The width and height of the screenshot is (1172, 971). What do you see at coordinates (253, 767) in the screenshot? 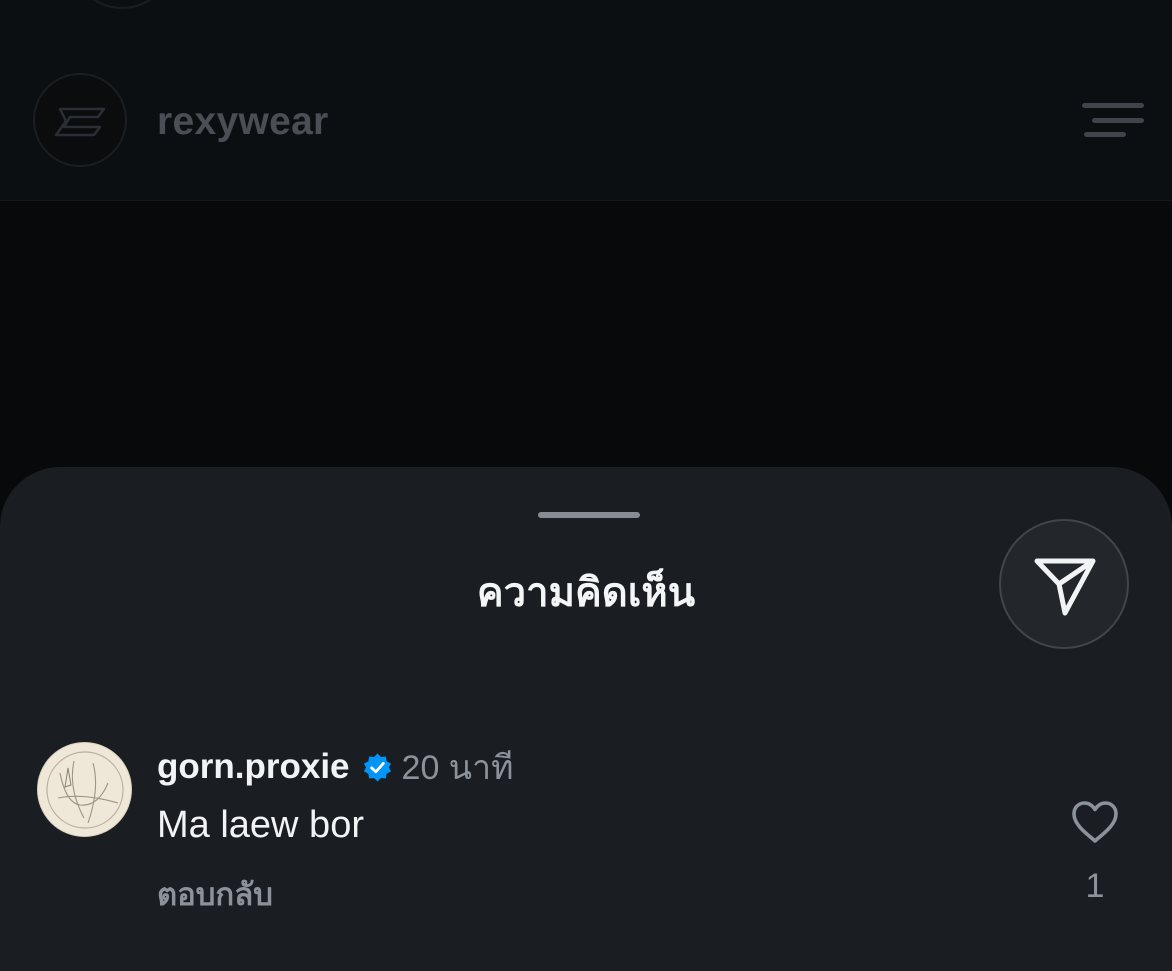
I see `comment-username: gorn.proxie` at bounding box center [253, 767].